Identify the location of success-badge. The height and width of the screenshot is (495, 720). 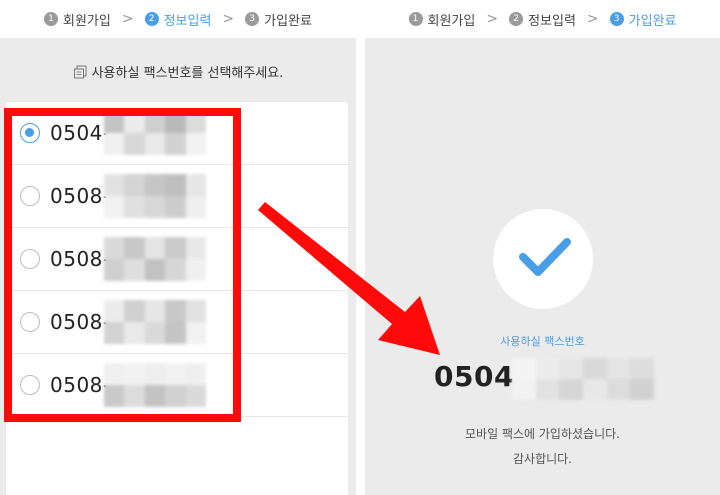
(543, 259).